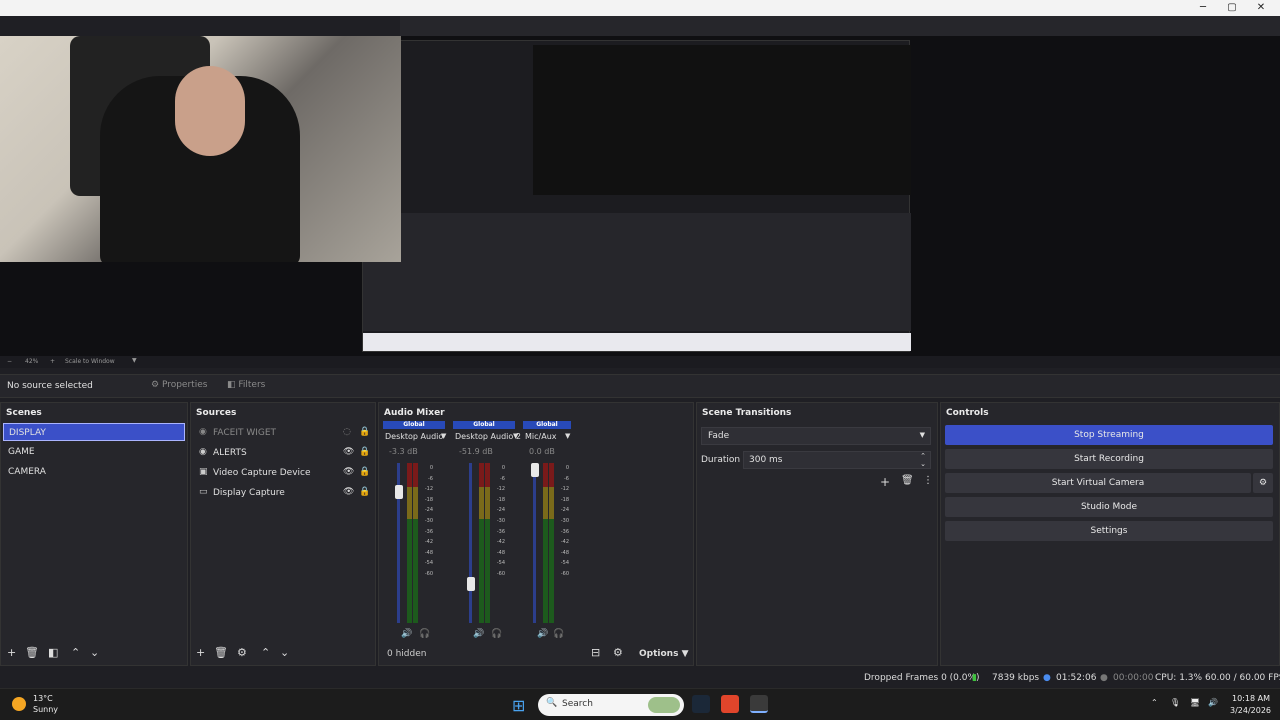  Describe the element at coordinates (1213, 702) in the screenshot. I see `volume-icon: 🔊` at that location.